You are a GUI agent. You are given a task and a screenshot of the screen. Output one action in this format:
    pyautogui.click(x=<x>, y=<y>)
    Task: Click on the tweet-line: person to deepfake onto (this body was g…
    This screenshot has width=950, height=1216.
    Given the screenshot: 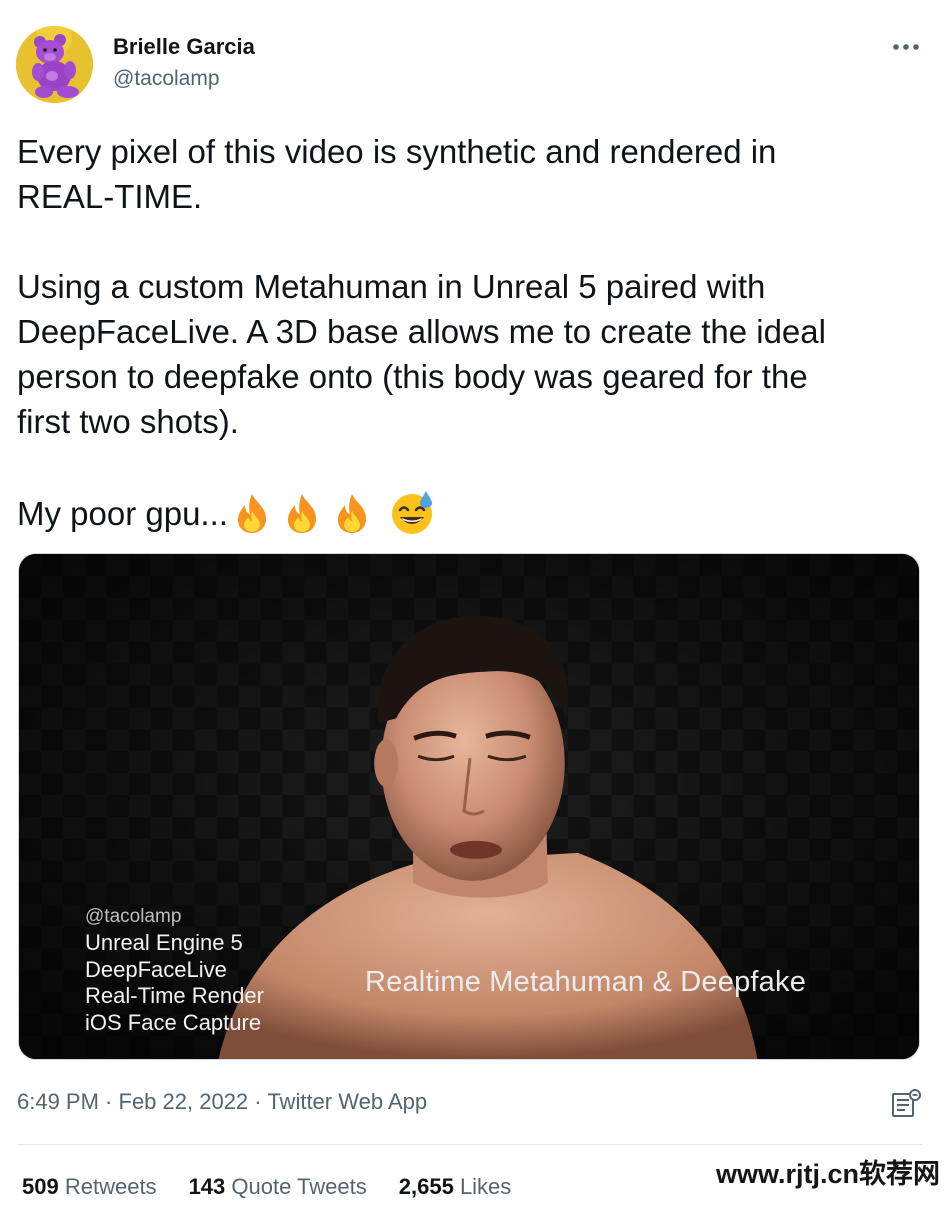 What is the action you would take?
    pyautogui.click(x=412, y=376)
    